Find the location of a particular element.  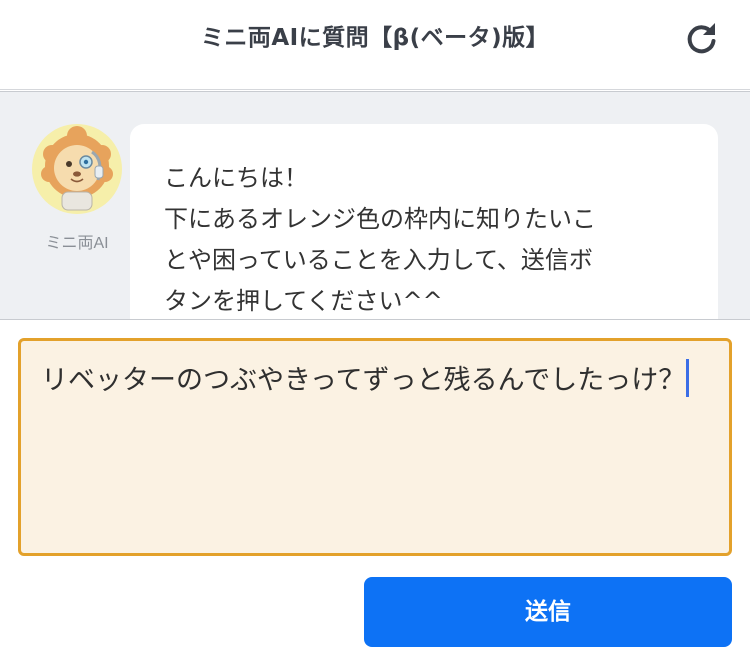

lion-mascot-avatar is located at coordinates (77, 169).